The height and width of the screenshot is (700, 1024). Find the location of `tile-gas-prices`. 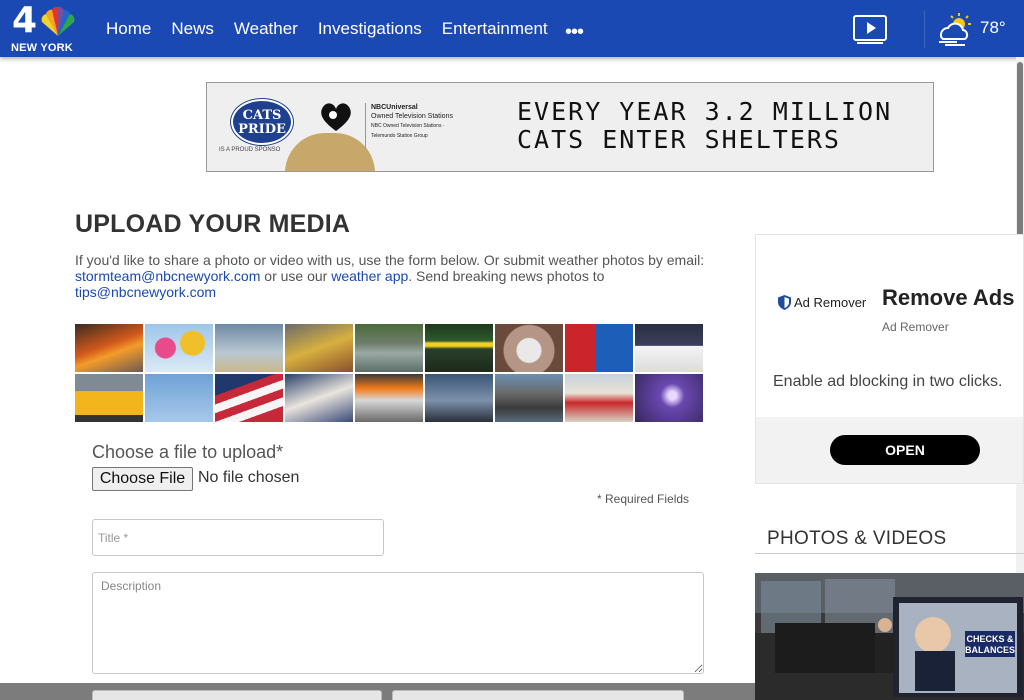

tile-gas-prices is located at coordinates (599, 348).